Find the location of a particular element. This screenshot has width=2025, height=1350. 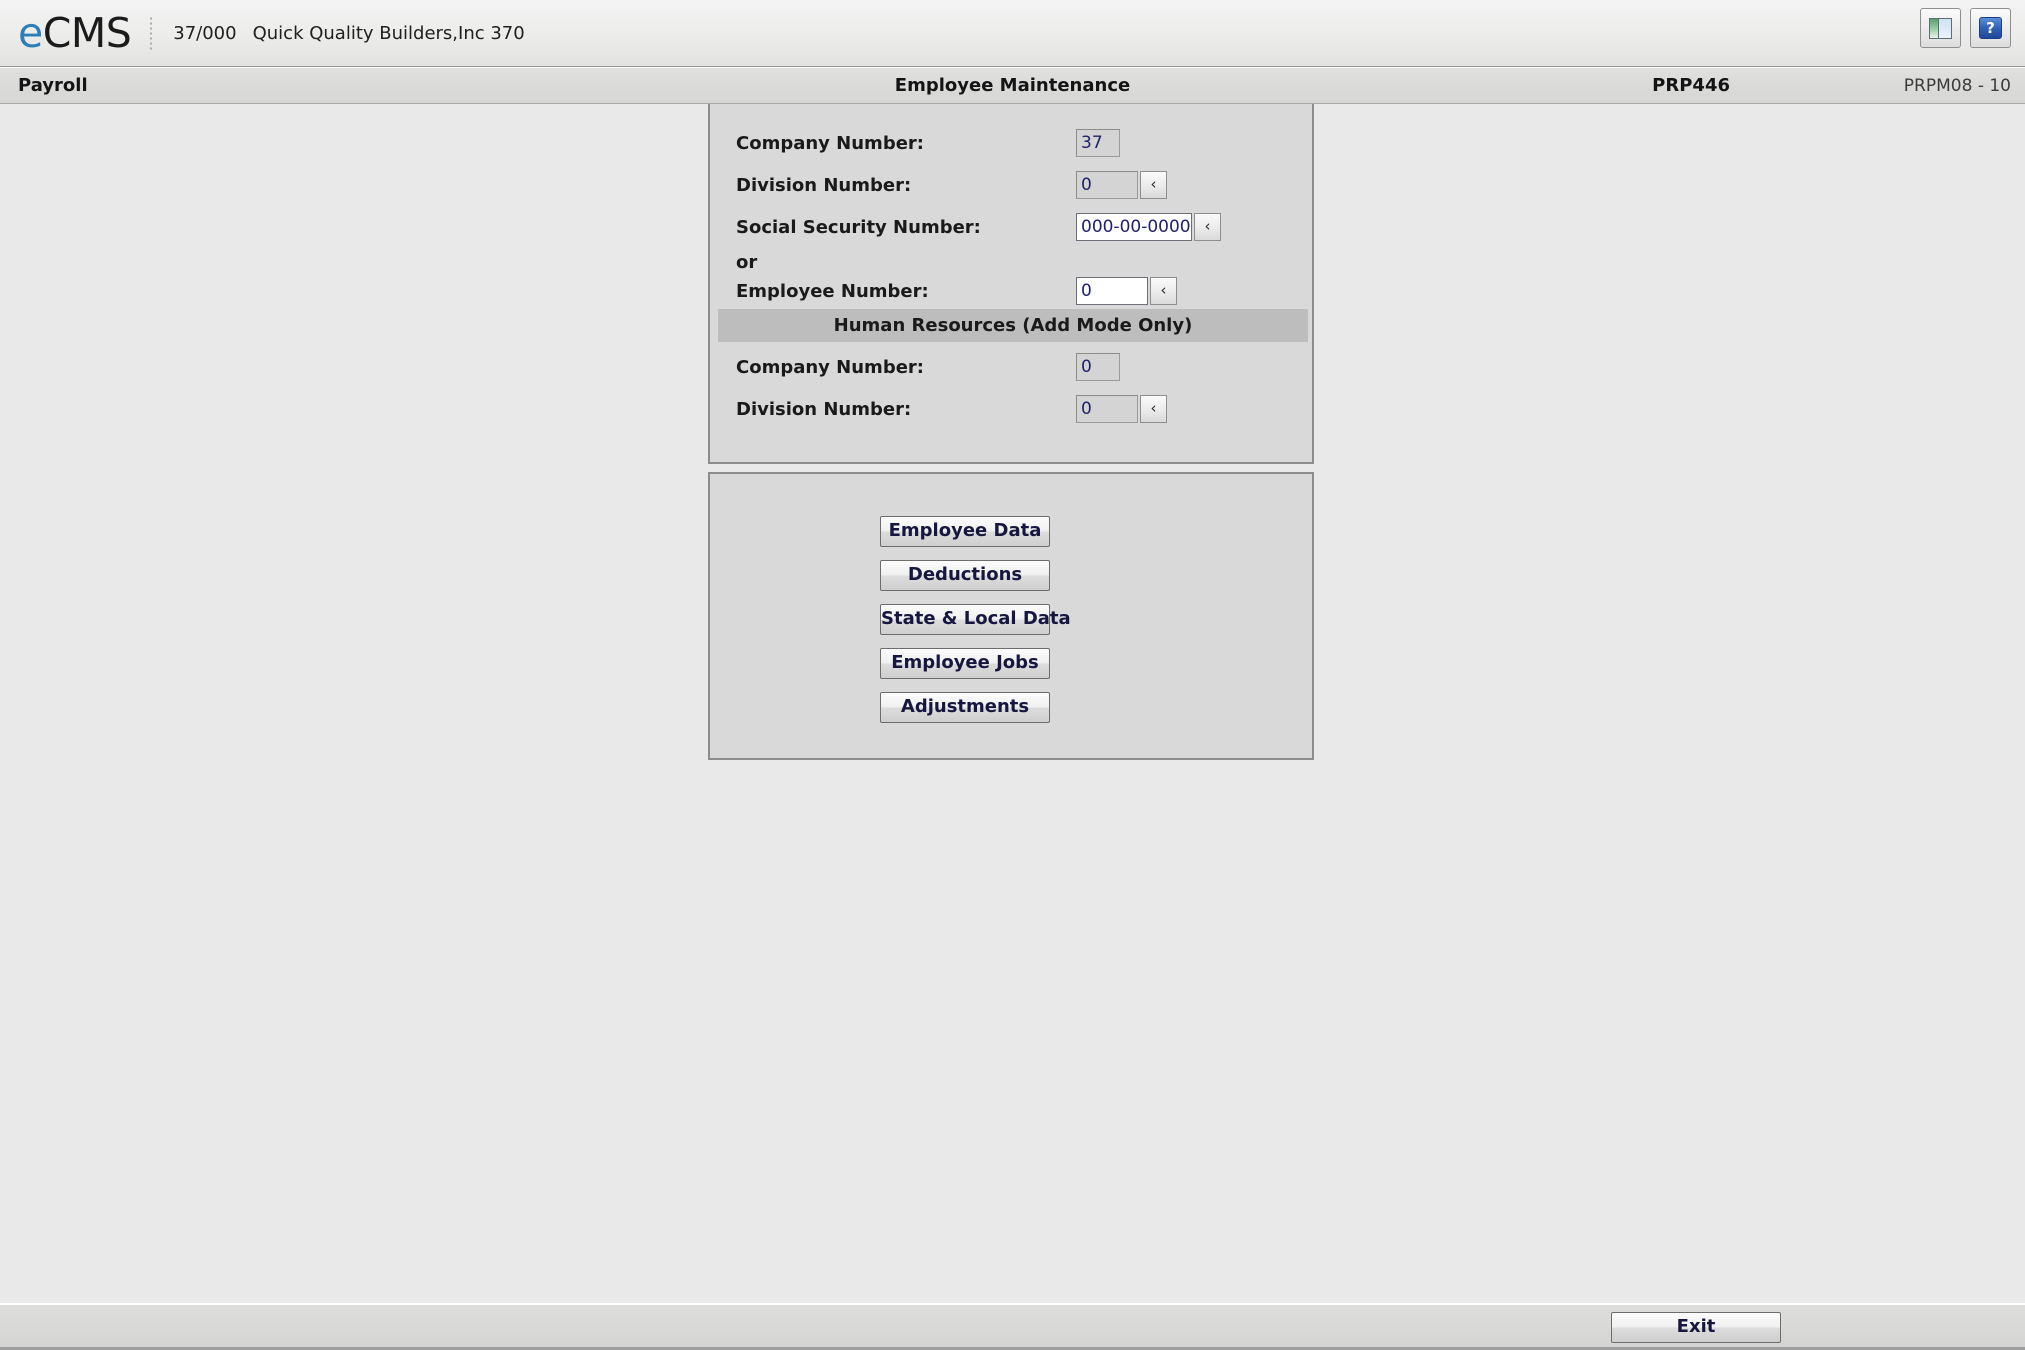

control-hr-division-number: 0 ‹ is located at coordinates (1121, 409).